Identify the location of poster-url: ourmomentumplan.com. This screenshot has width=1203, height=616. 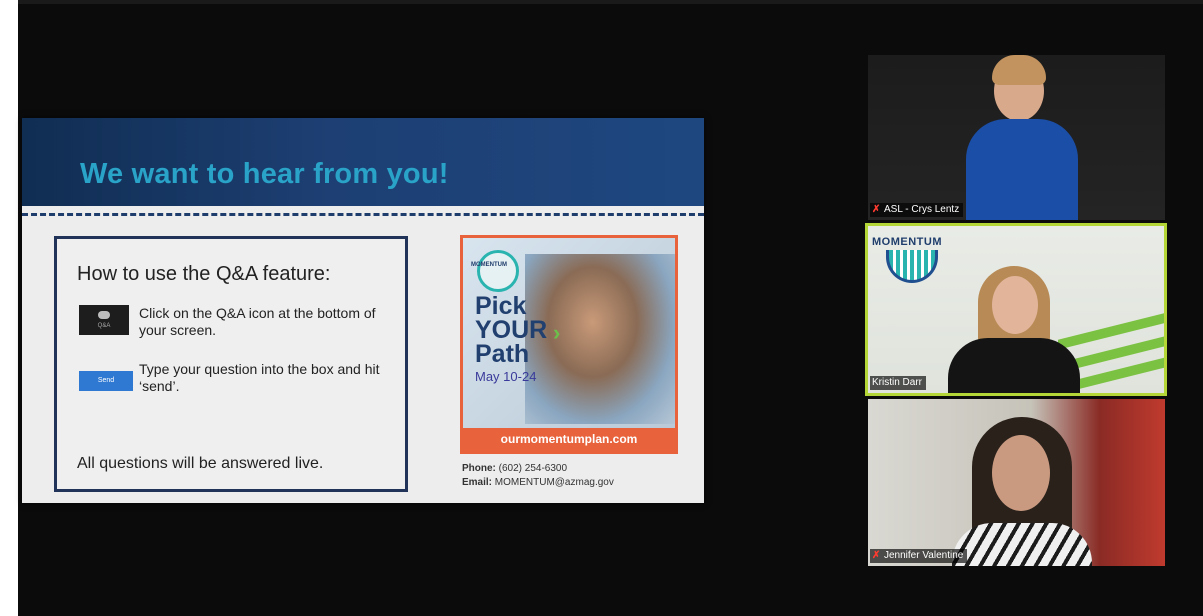
(569, 439).